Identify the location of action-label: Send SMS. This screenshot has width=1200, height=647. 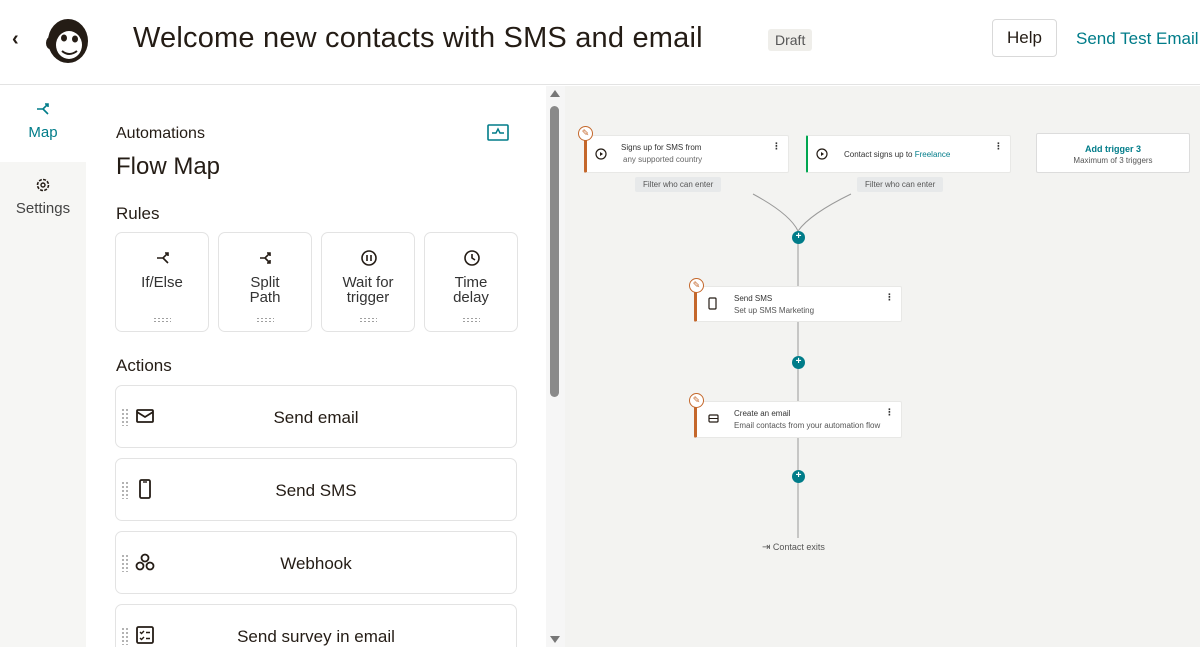
(316, 490).